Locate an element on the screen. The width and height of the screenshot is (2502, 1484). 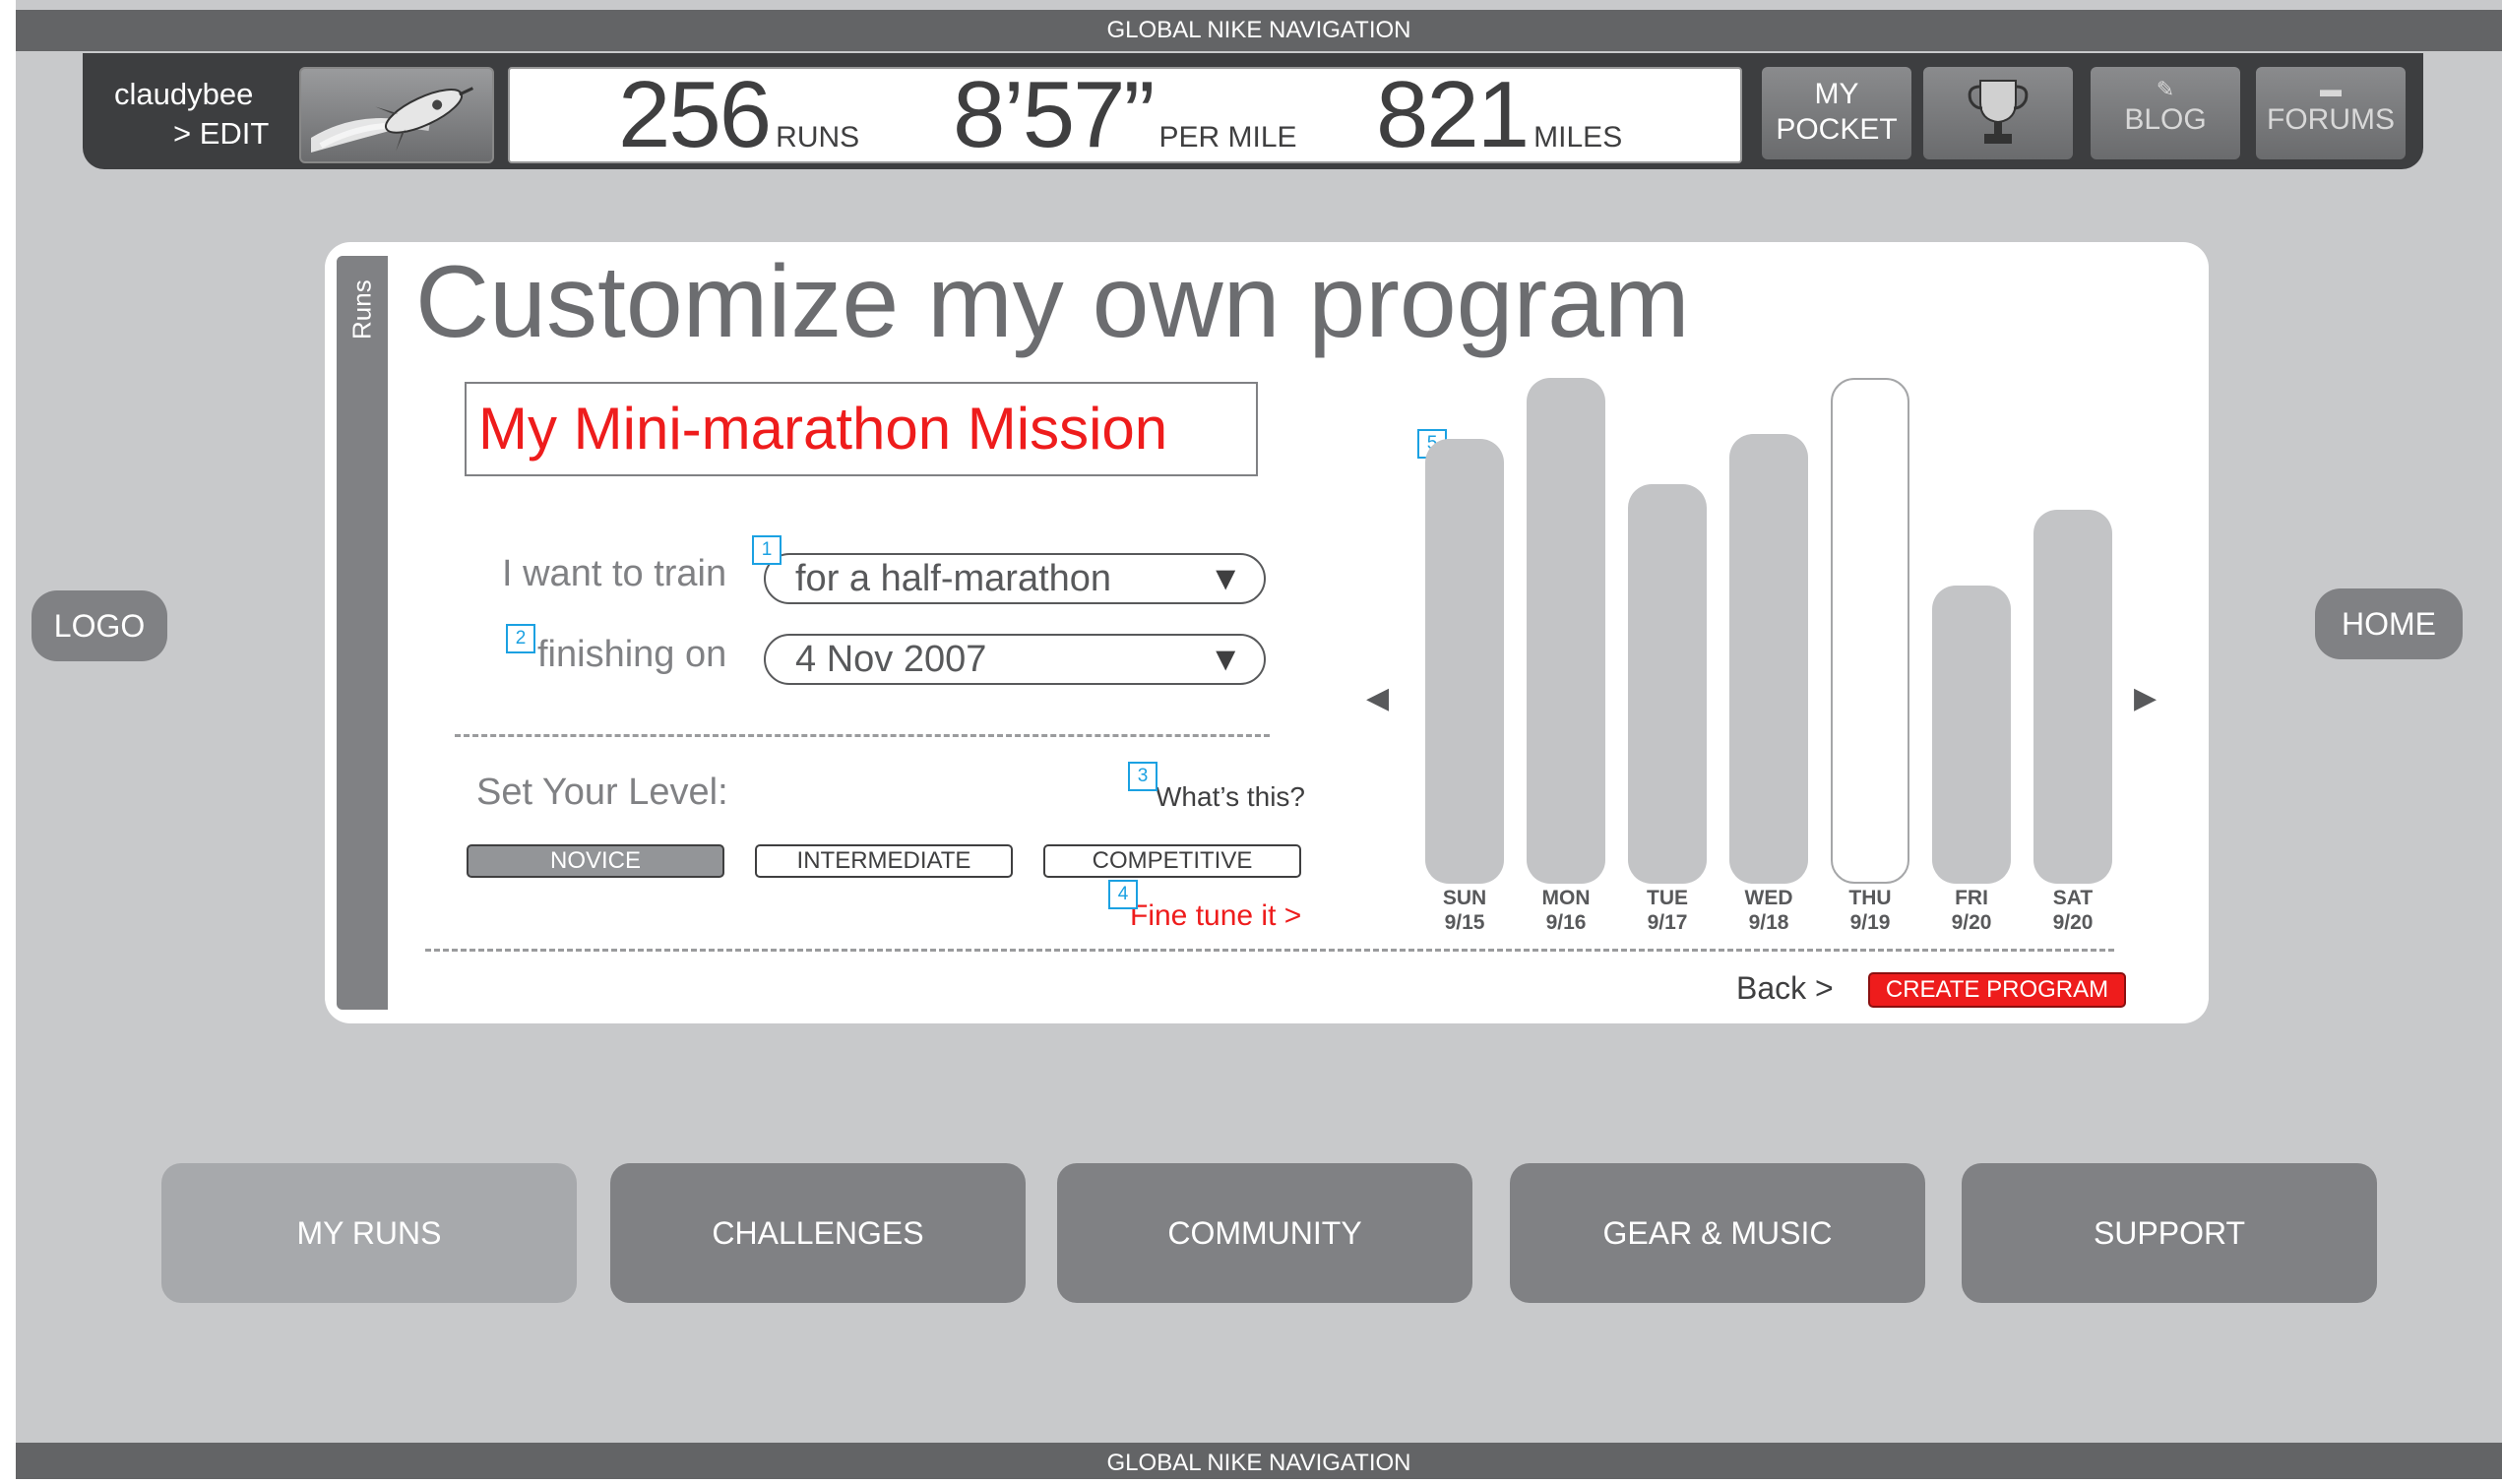
stat-runs: 256 RUNS is located at coordinates (739, 114).